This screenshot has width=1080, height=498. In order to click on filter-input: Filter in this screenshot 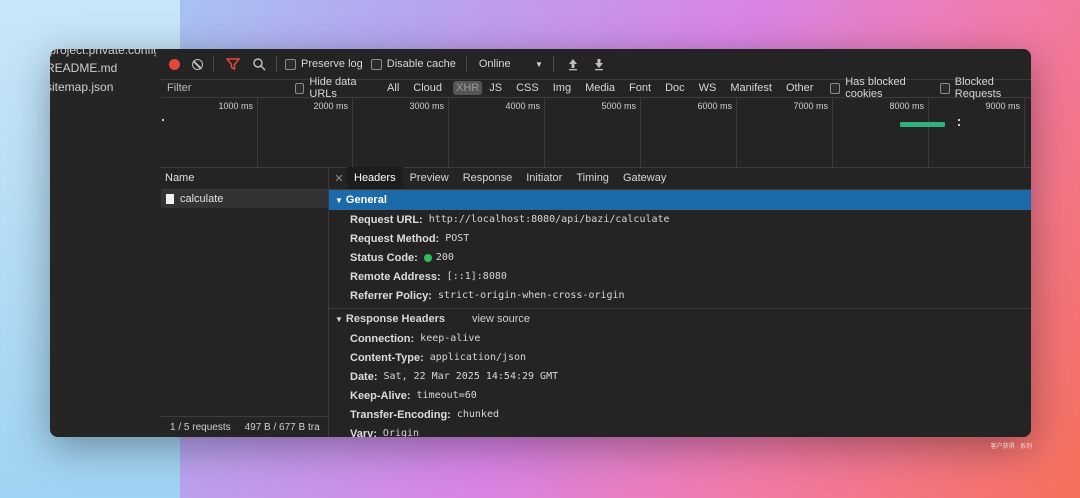, I will do `click(228, 88)`.